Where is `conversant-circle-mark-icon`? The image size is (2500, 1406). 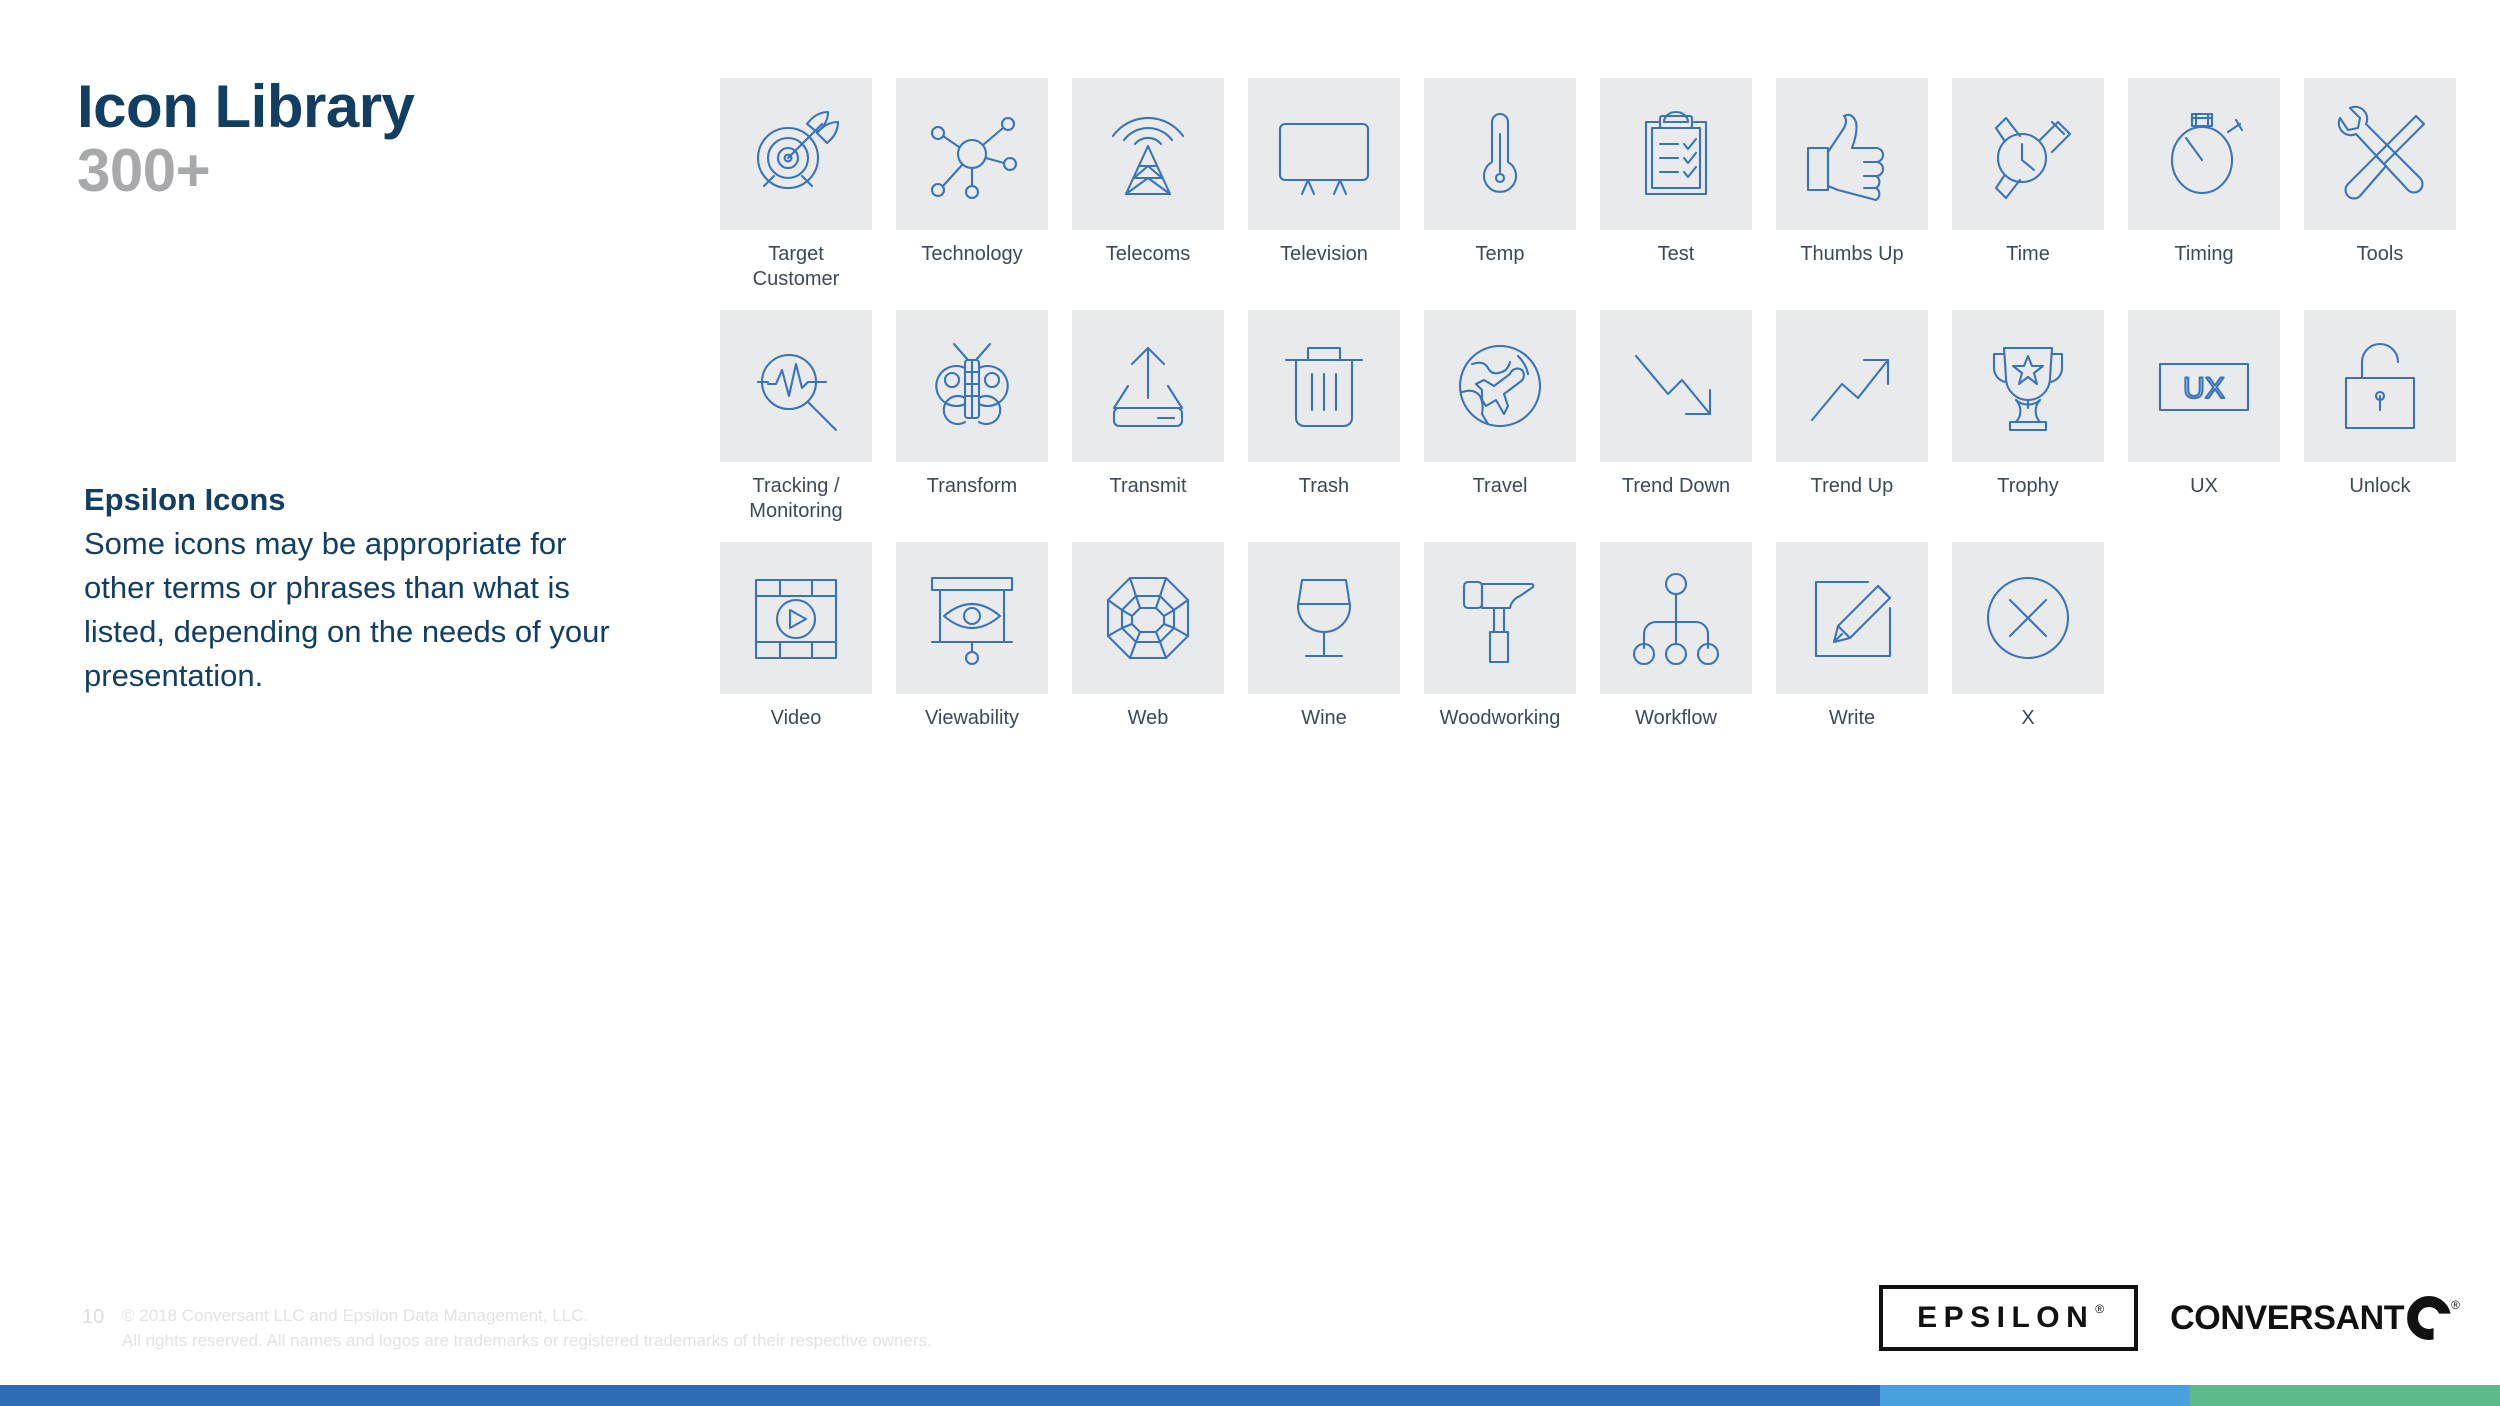 conversant-circle-mark-icon is located at coordinates (2429, 1318).